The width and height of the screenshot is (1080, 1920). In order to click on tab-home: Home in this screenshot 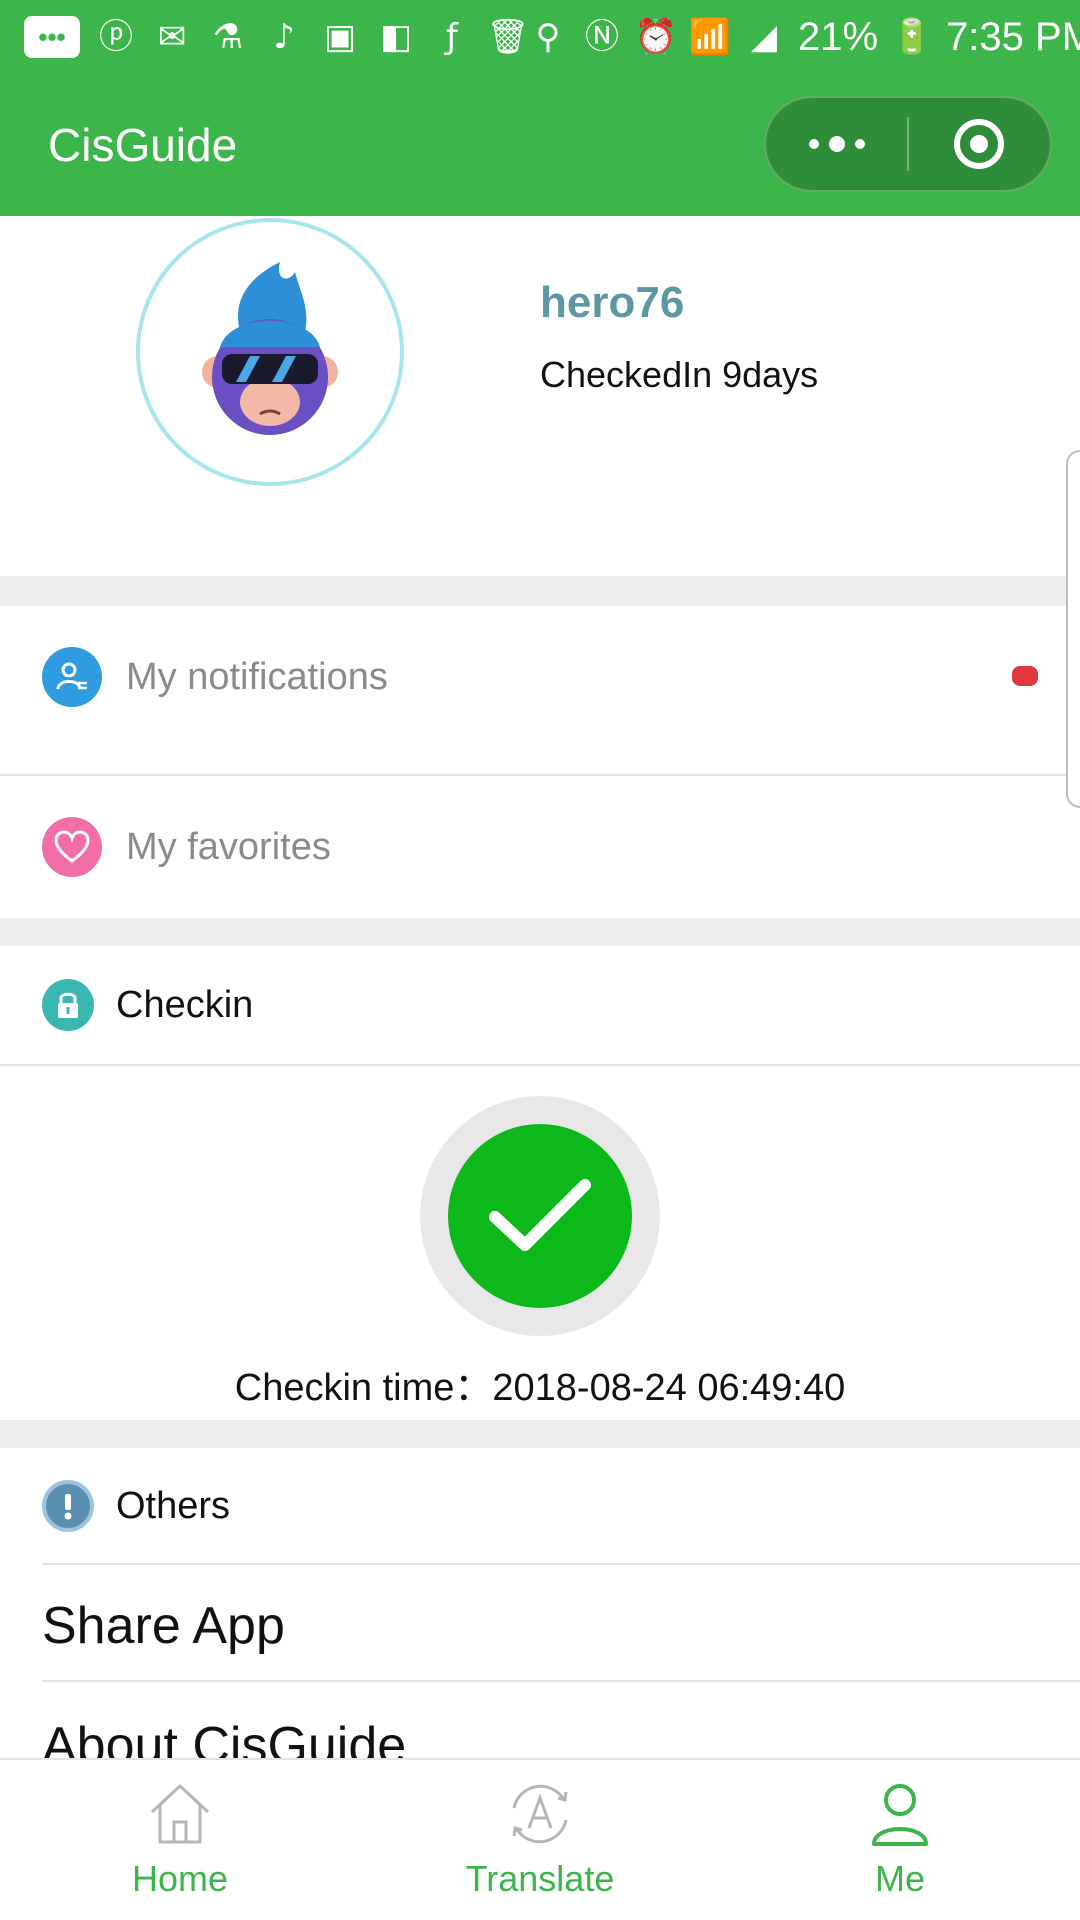, I will do `click(180, 1840)`.